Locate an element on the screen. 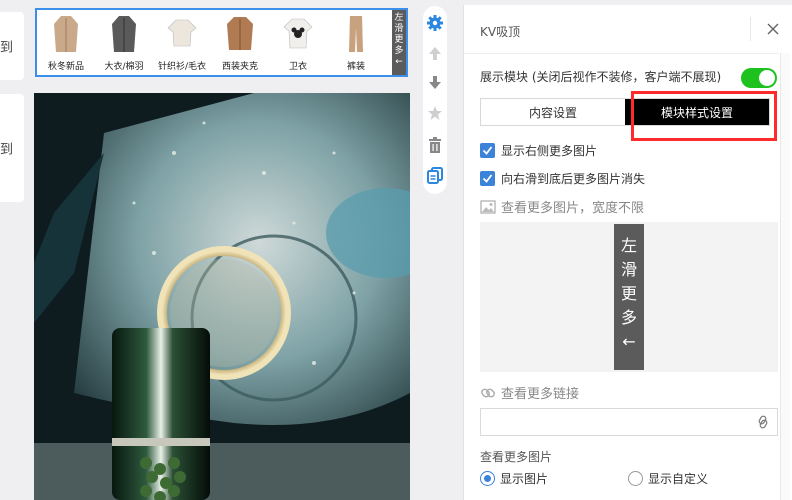 The width and height of the screenshot is (792, 500). hide-on-scroll-end-option: 向右滑到底后更多图片消失 is located at coordinates (562, 178).